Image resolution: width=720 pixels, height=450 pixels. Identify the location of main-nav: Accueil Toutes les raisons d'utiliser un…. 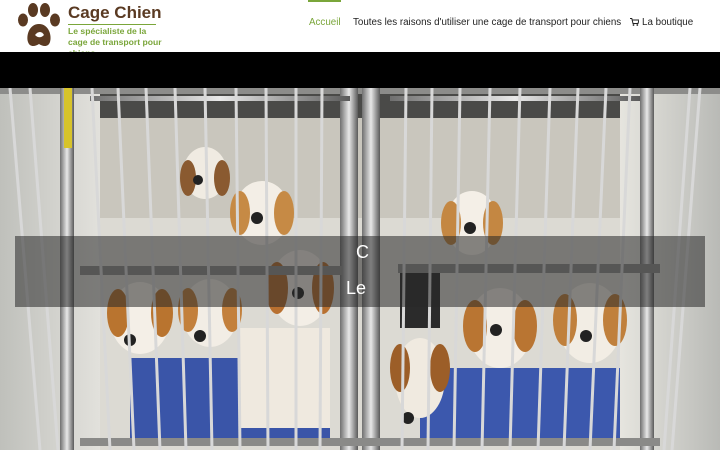
(360, 26).